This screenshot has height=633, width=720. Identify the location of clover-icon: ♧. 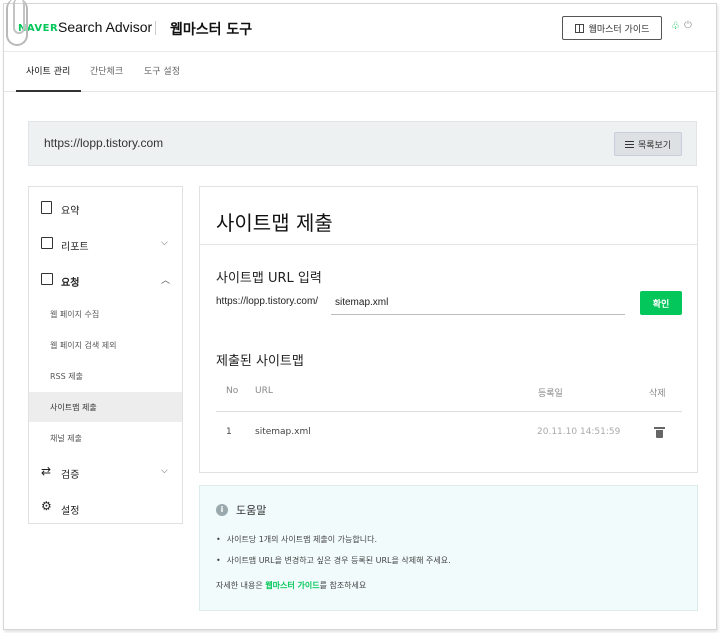
(675, 26).